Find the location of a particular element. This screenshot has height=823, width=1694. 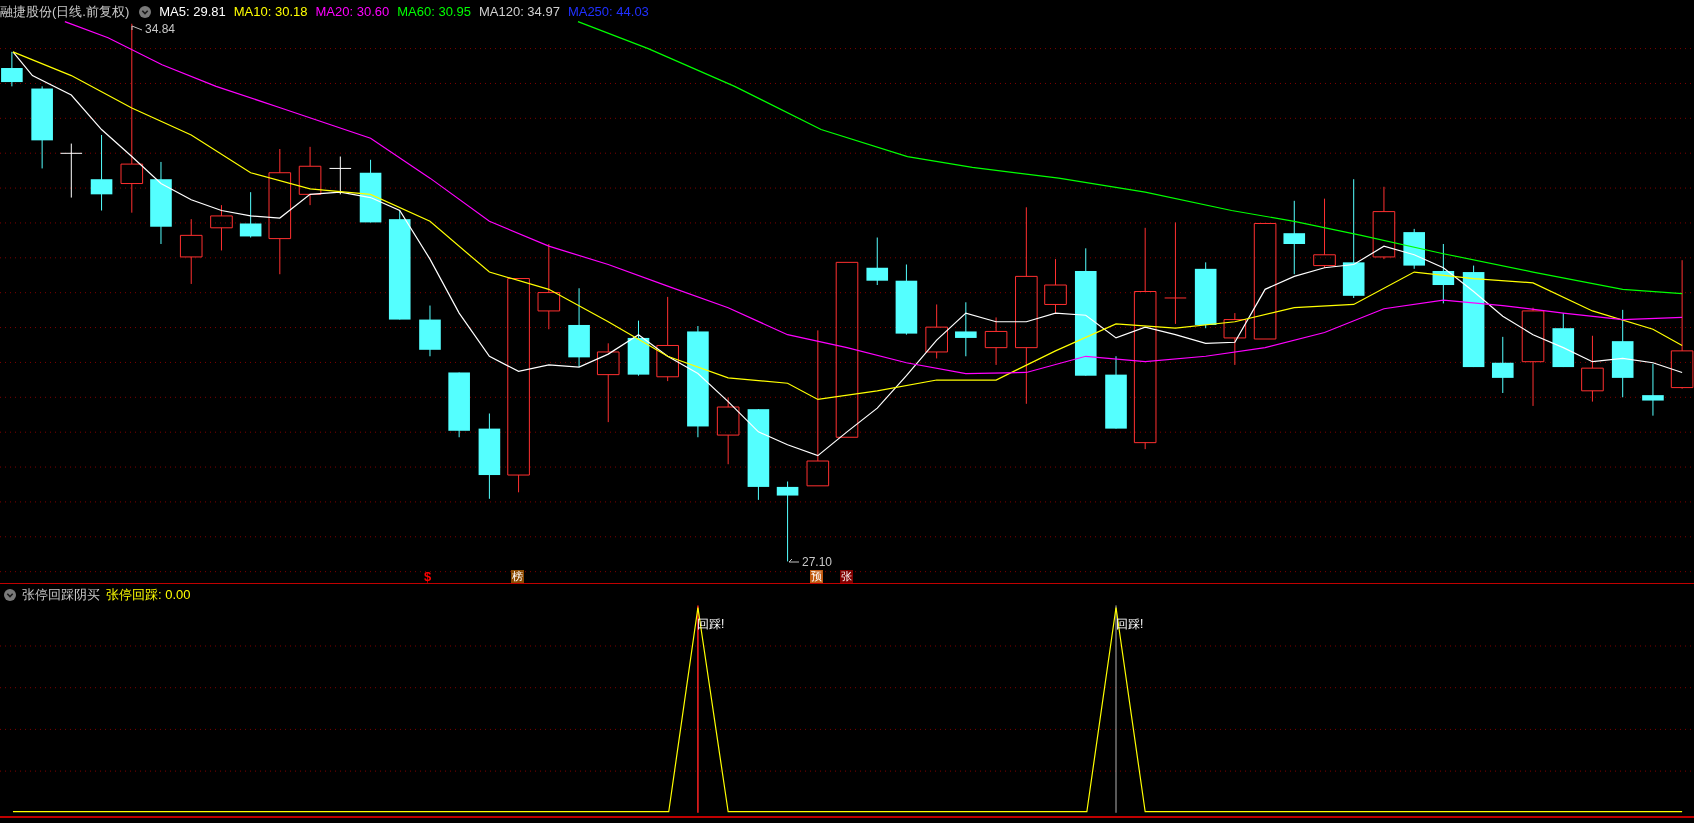

moving-average-value: MA5: 29.81 is located at coordinates (192, 12).